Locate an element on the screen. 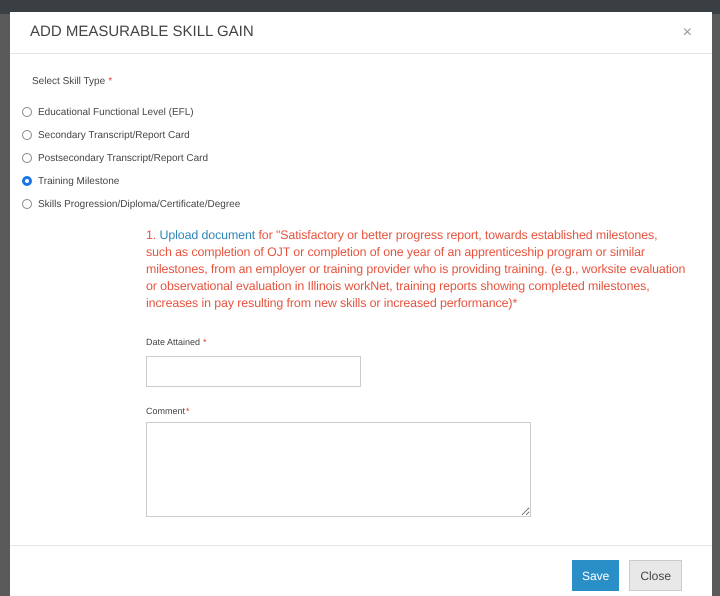  upload-document-link: Upload document is located at coordinates (207, 235).